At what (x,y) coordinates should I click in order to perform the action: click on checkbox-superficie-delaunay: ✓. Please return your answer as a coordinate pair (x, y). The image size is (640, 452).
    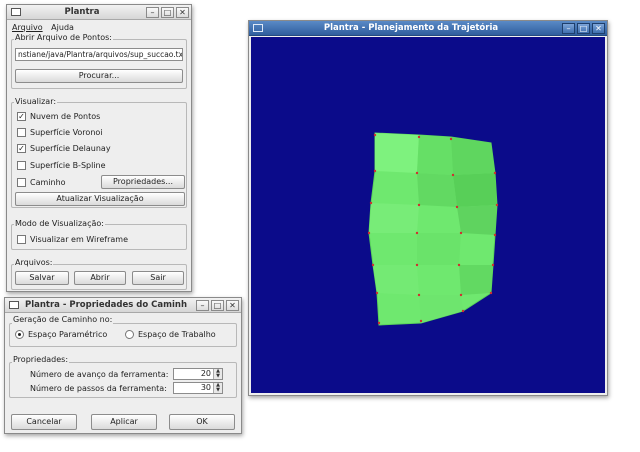
    Looking at the image, I should click on (21, 148).